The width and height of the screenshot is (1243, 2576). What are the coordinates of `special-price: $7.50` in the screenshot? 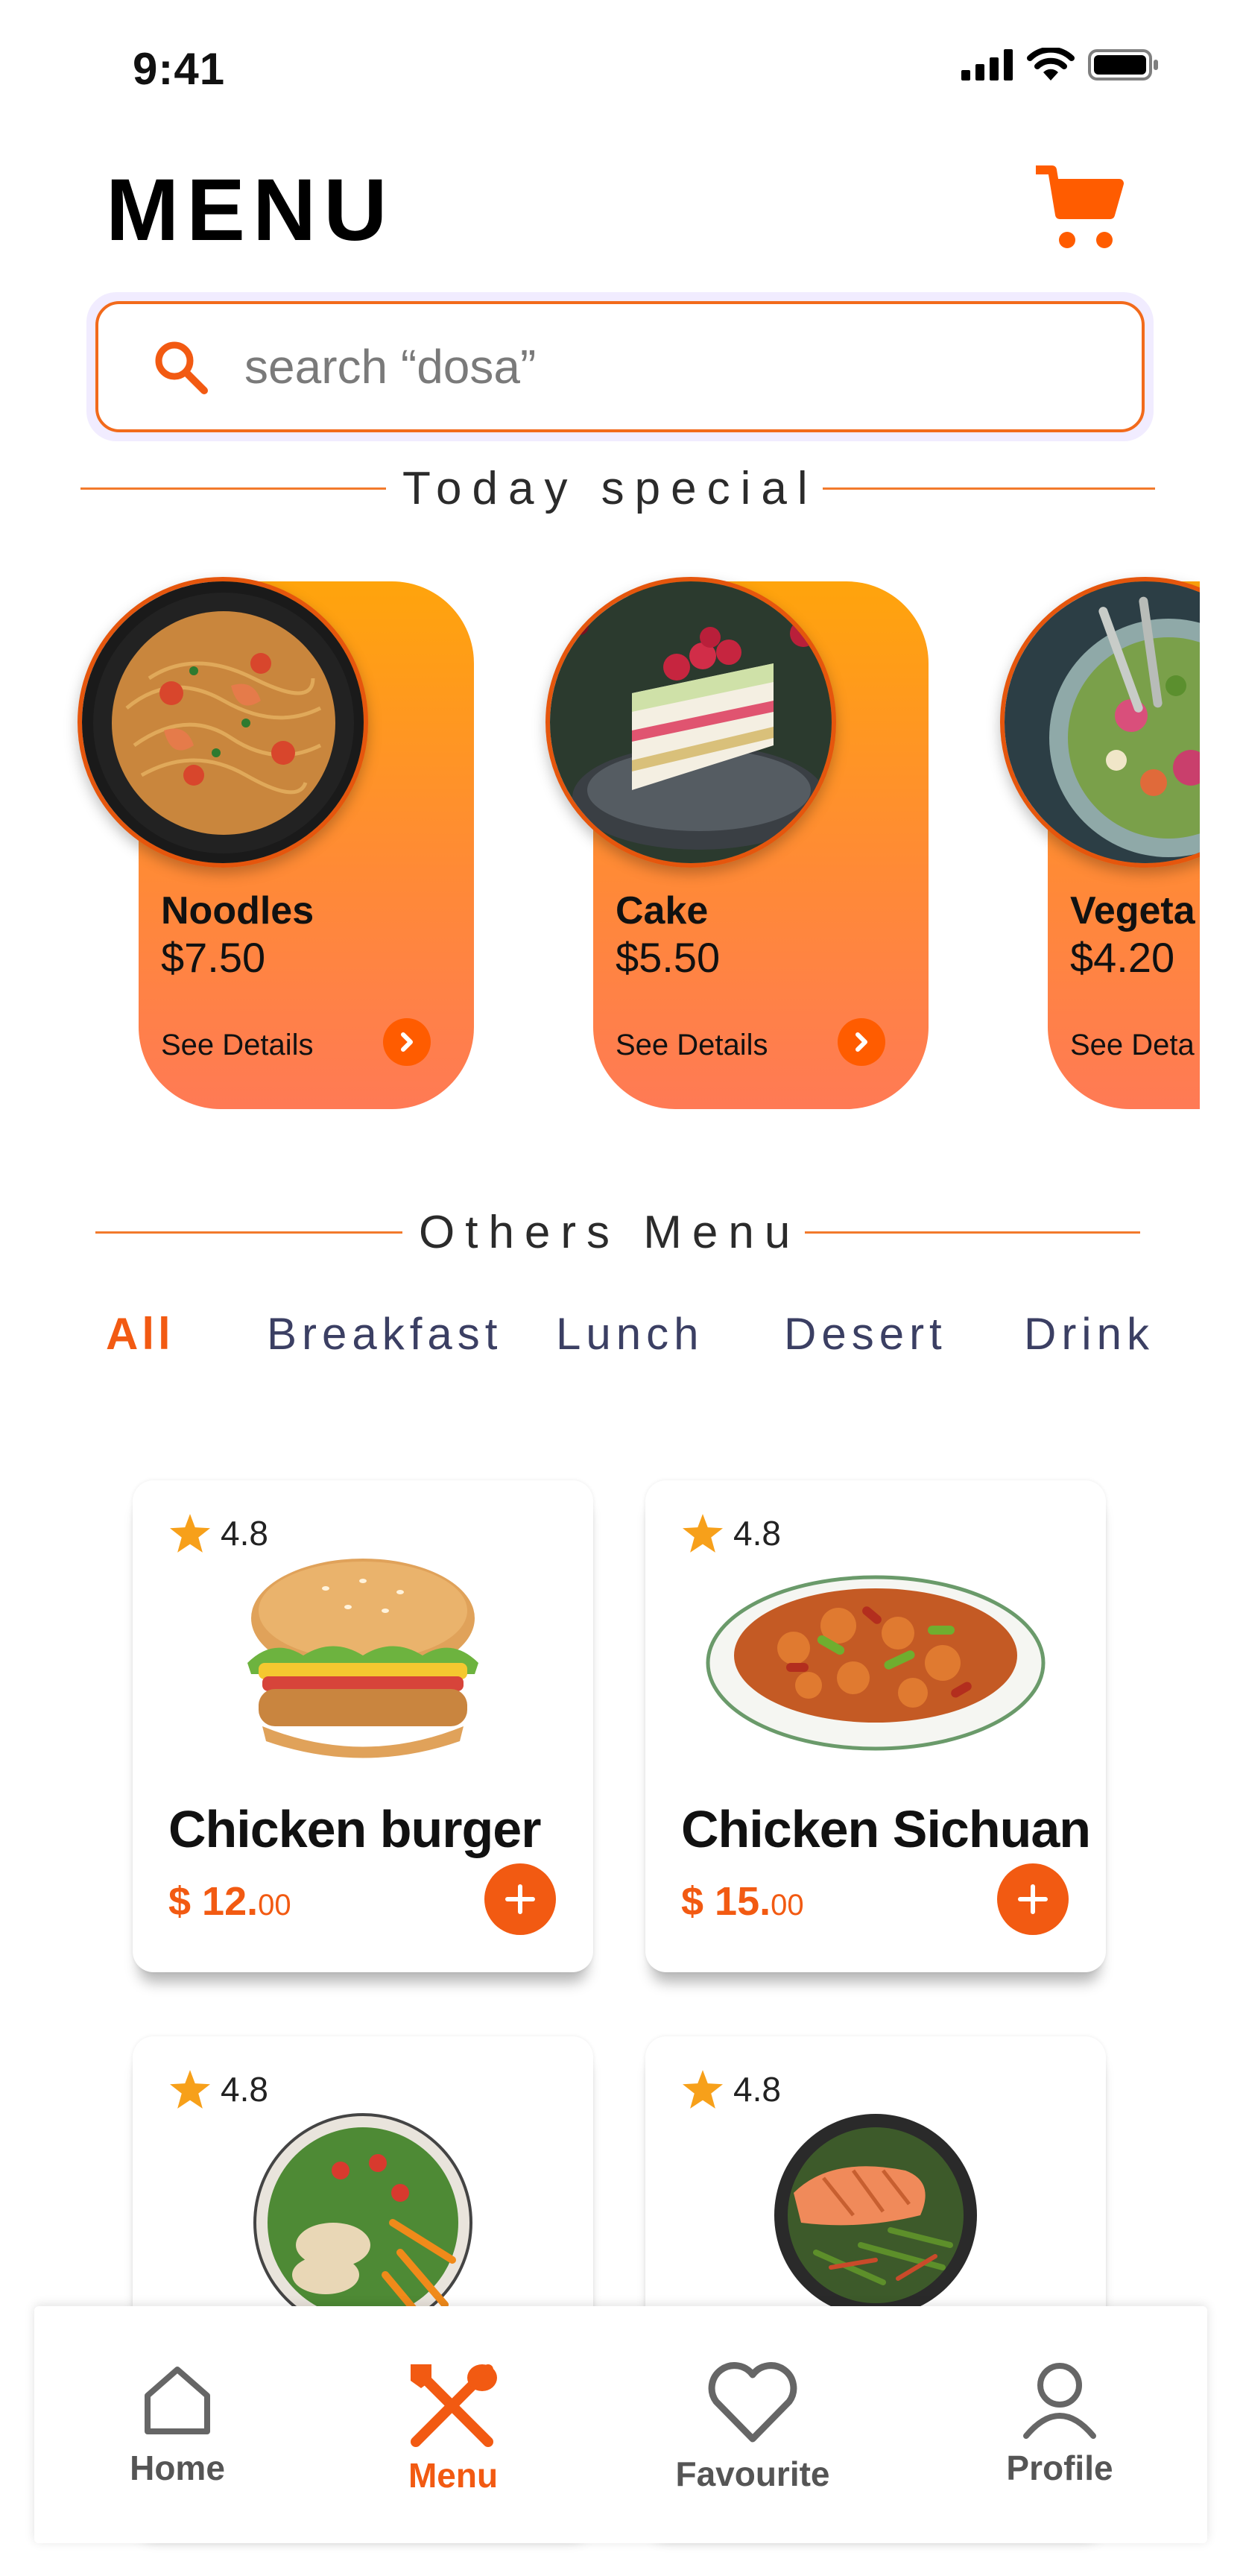 It's located at (213, 958).